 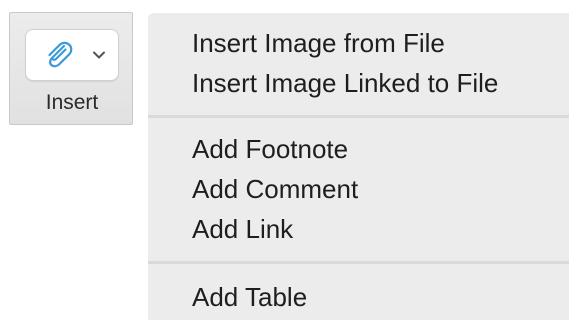 I want to click on chevron-down-icon, so click(x=99, y=55).